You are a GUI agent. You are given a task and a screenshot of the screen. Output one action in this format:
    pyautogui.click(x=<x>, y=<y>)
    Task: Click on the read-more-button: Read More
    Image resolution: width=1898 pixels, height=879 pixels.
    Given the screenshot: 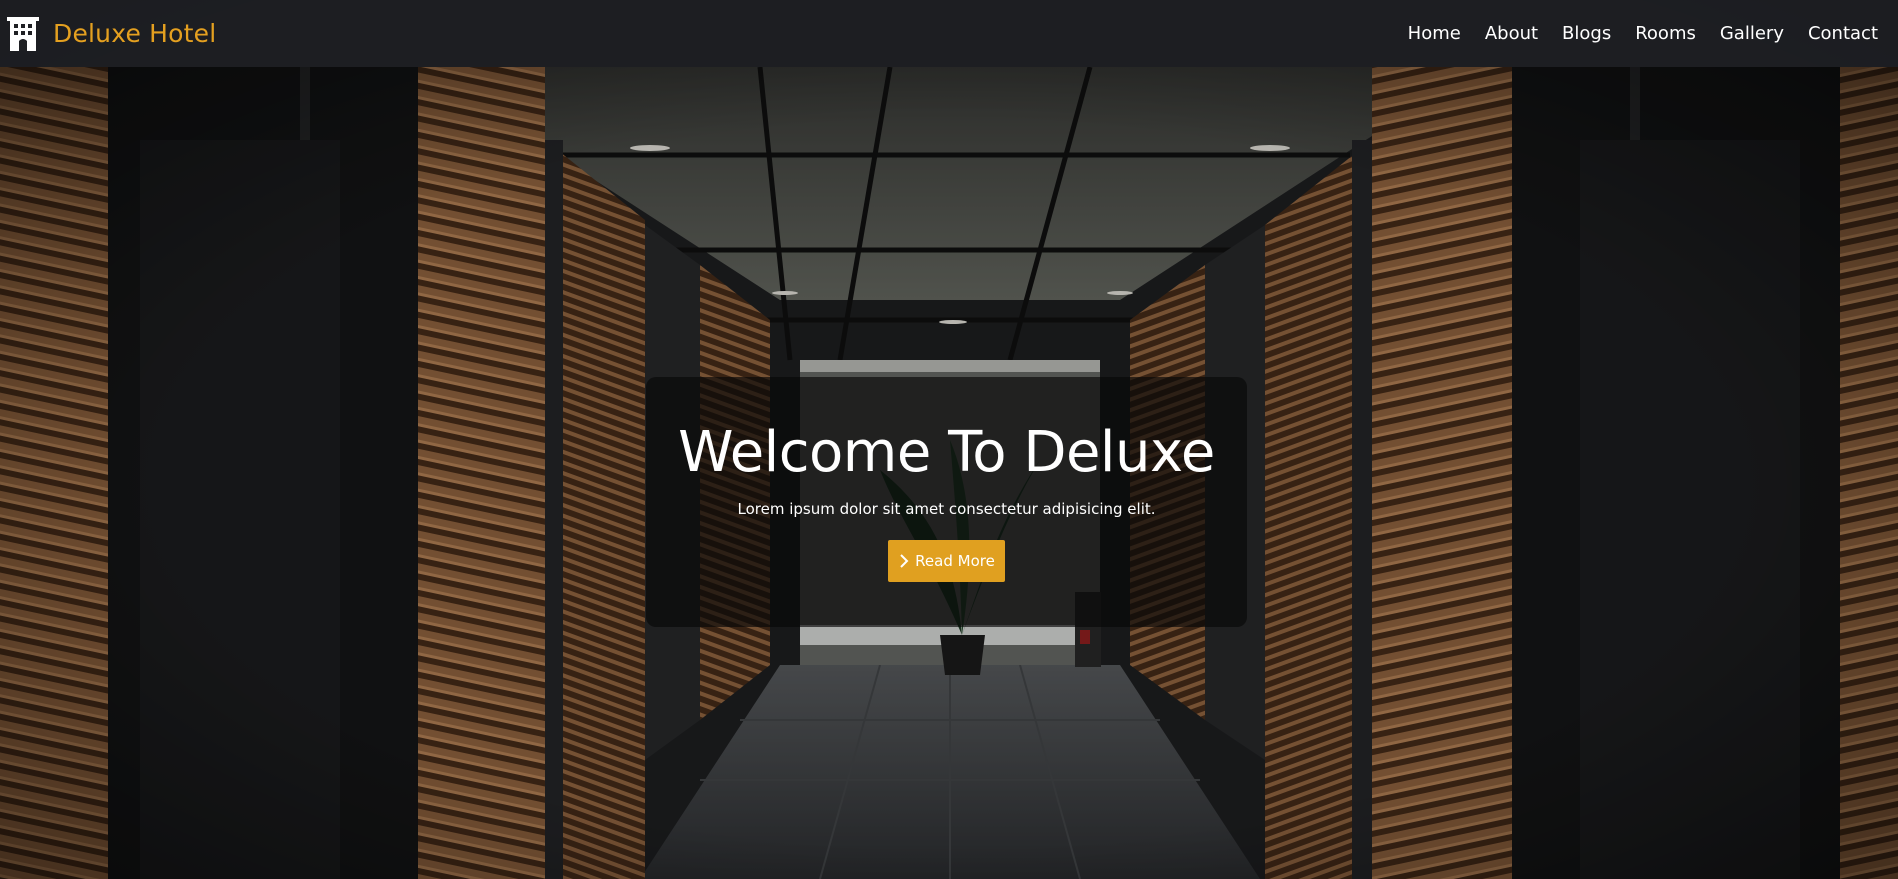 What is the action you would take?
    pyautogui.click(x=946, y=561)
    